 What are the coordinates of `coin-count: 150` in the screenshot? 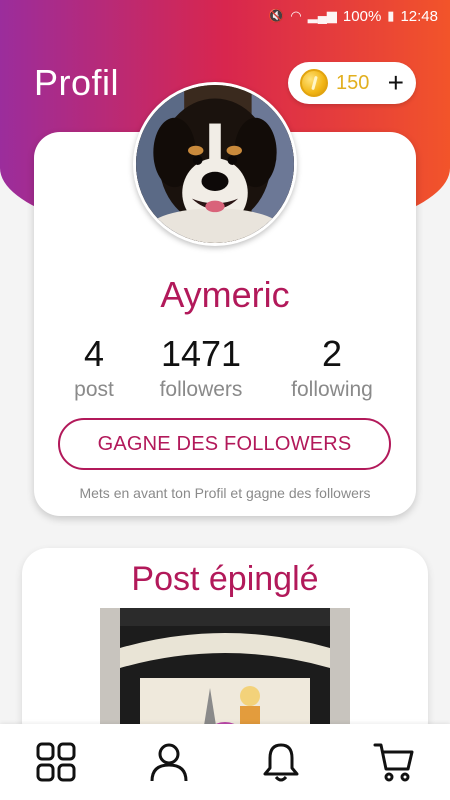 It's located at (353, 82).